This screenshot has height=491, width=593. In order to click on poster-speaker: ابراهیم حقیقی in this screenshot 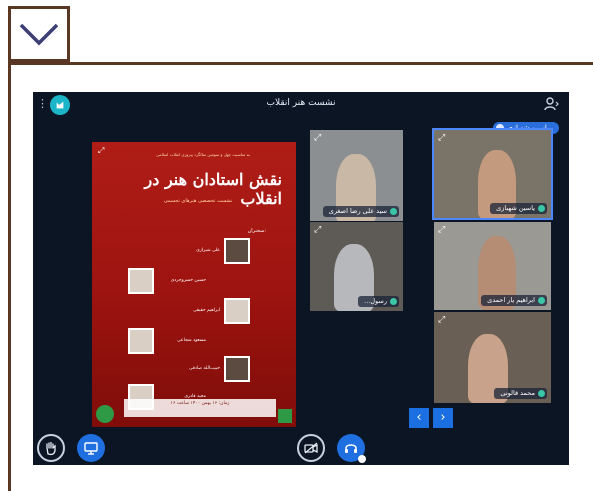, I will do `click(211, 311)`.